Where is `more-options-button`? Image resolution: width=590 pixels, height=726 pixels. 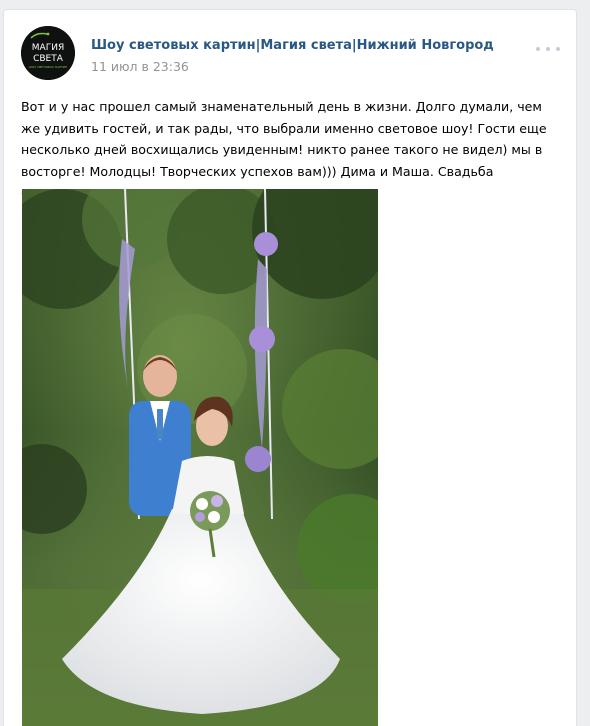
more-options-button is located at coordinates (548, 49).